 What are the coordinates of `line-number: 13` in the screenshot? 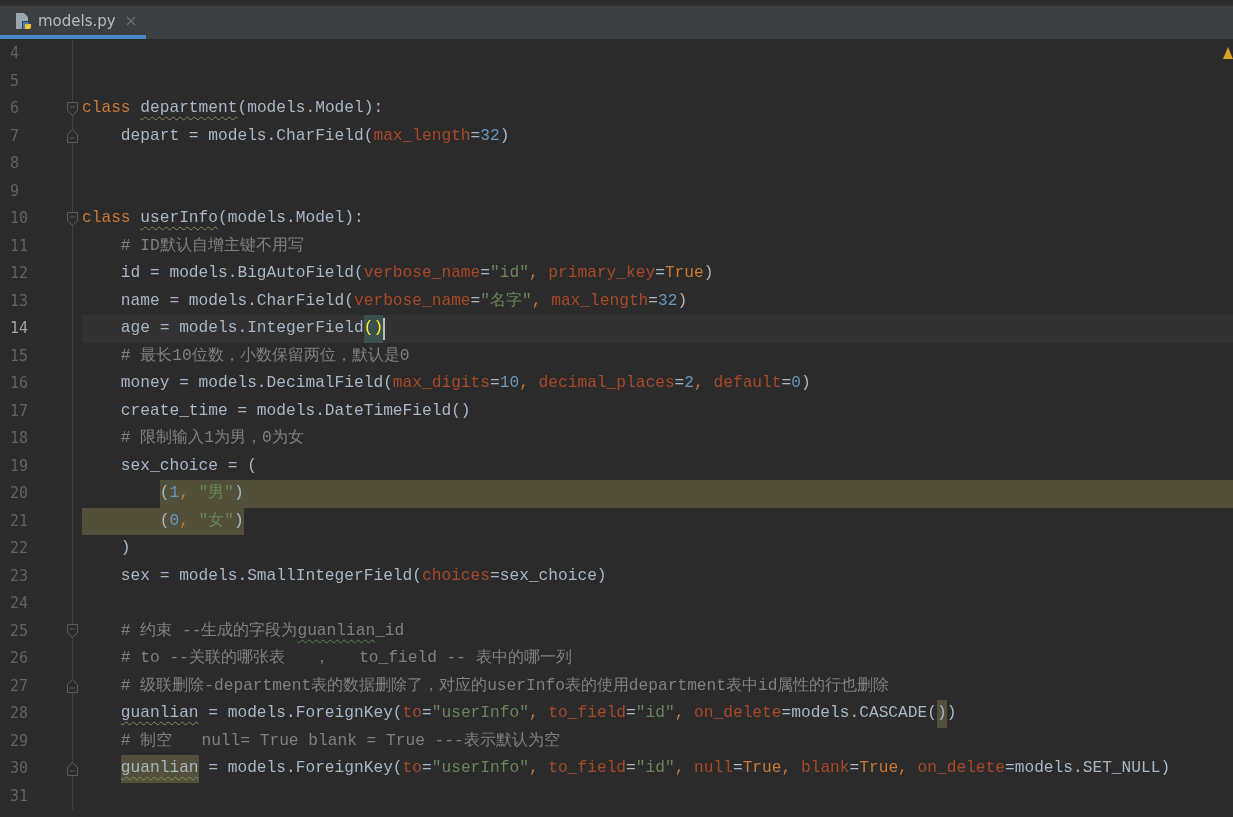 It's located at (19, 301).